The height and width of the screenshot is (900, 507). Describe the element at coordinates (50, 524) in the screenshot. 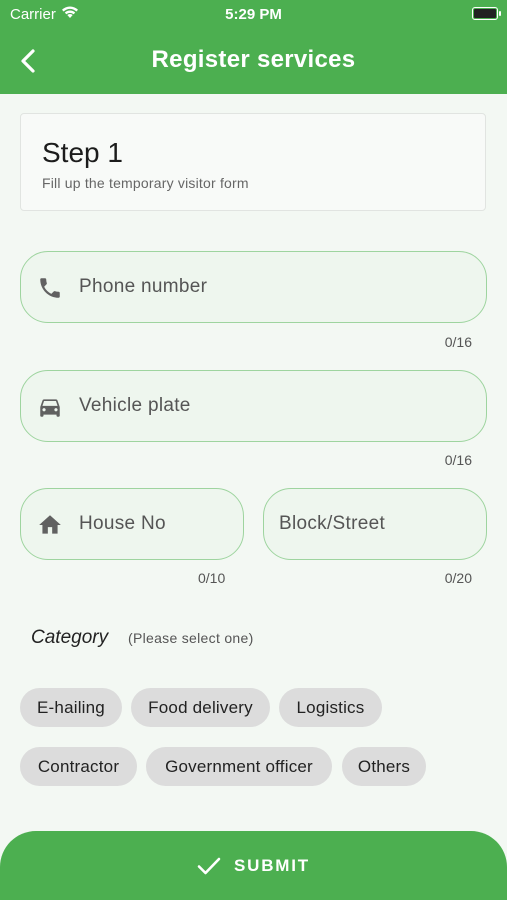

I see `home-icon` at that location.